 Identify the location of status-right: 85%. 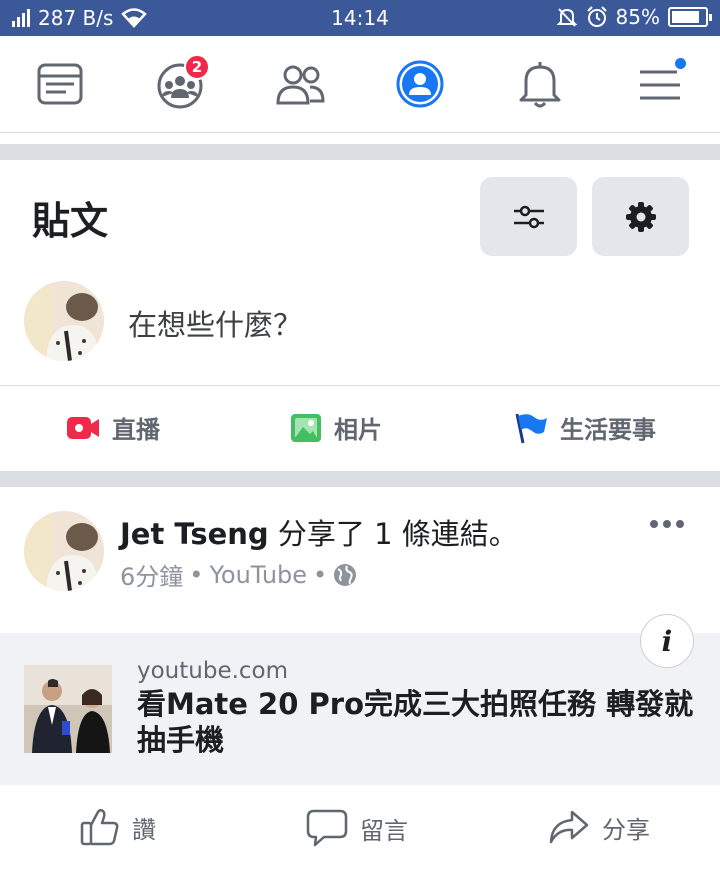
(634, 17).